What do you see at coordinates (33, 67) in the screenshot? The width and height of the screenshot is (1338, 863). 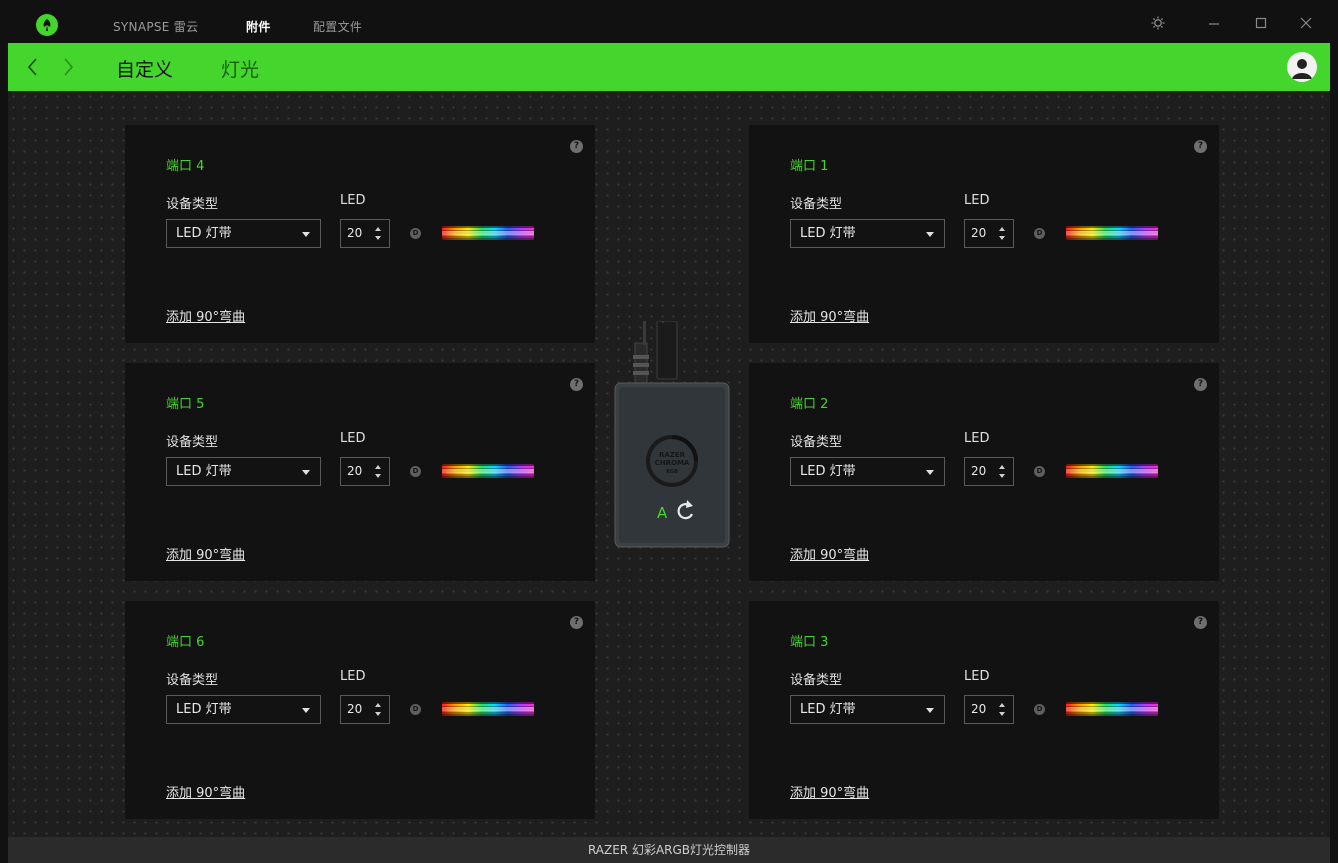 I see `back-arrow-icon` at bounding box center [33, 67].